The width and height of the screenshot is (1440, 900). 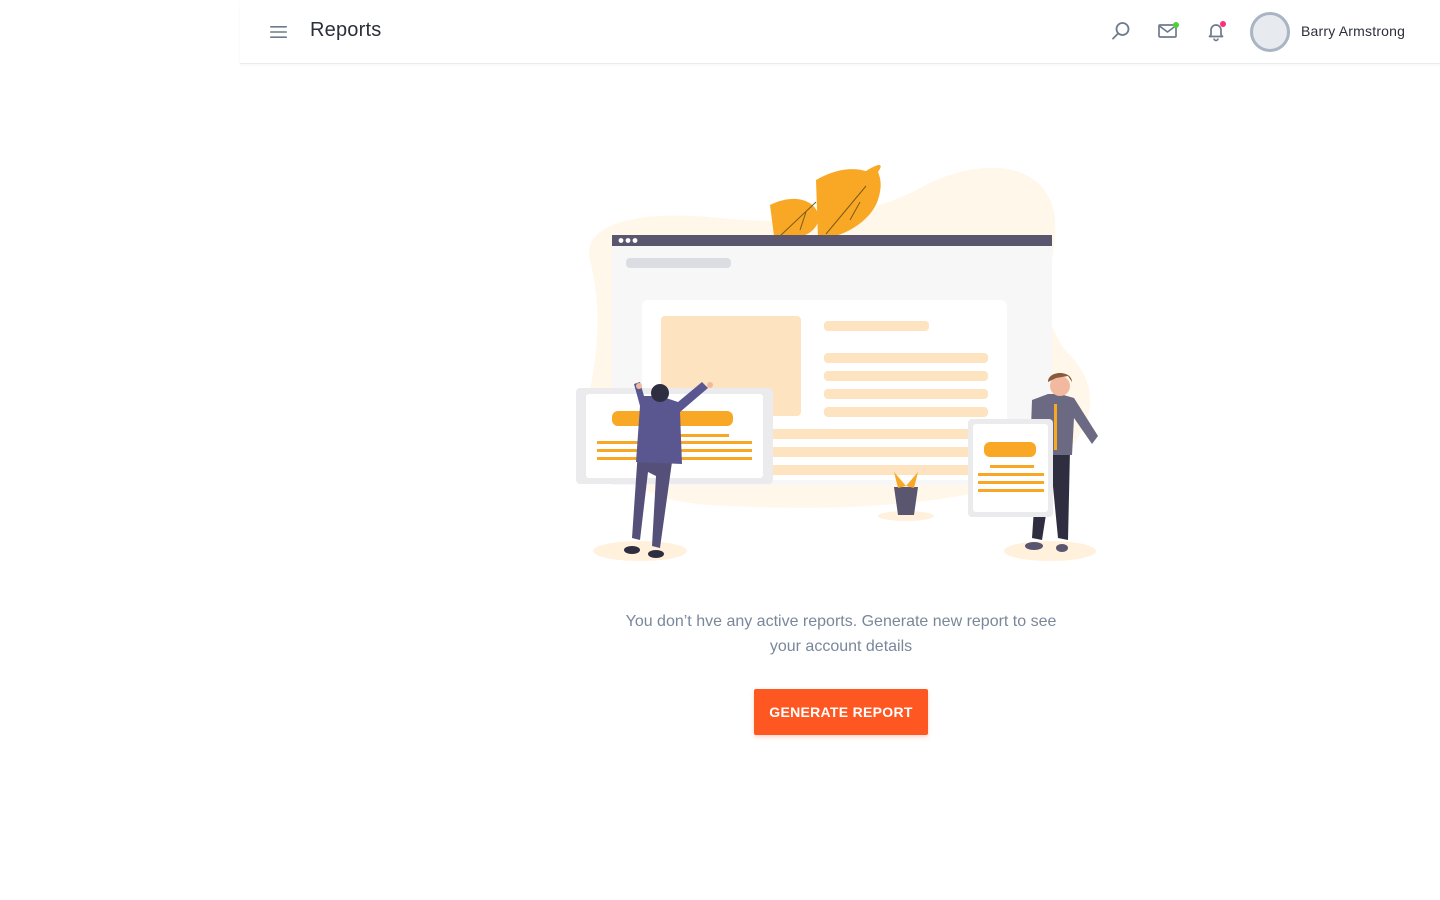 What do you see at coordinates (841, 712) in the screenshot?
I see `generate-report-button: GENERATE REPORT` at bounding box center [841, 712].